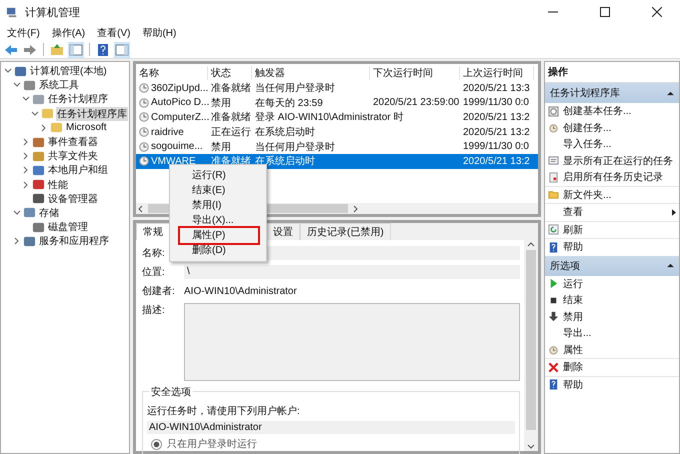 The image size is (680, 454). I want to click on refresh-icon, so click(553, 230).